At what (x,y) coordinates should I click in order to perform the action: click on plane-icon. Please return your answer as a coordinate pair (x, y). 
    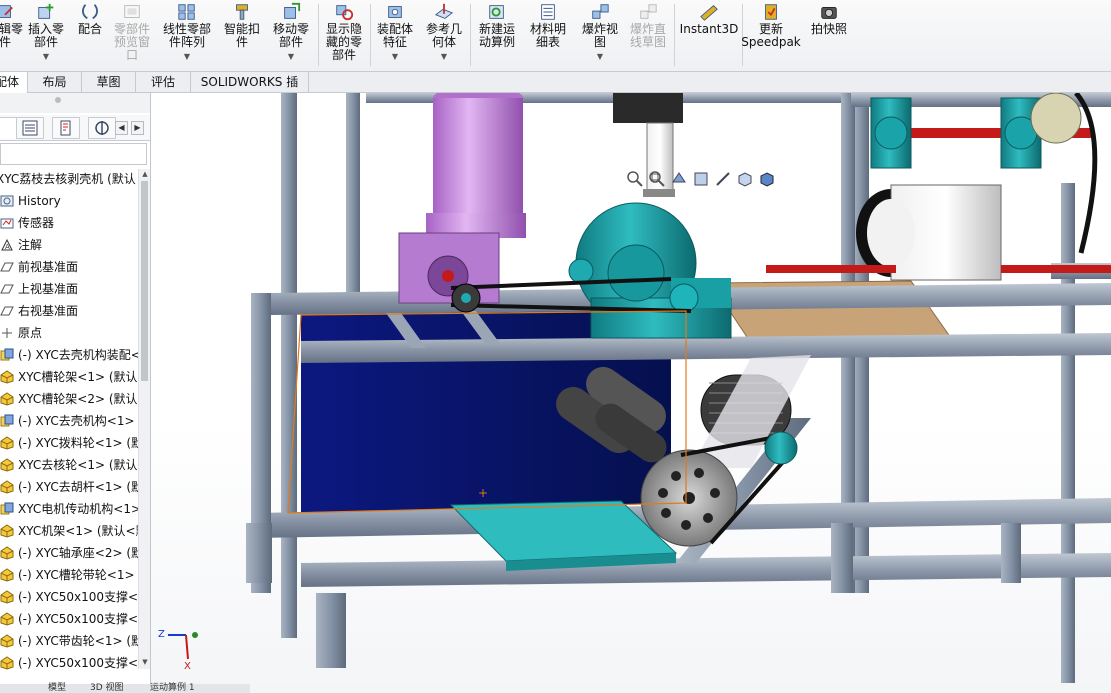
    Looking at the image, I should click on (7, 267).